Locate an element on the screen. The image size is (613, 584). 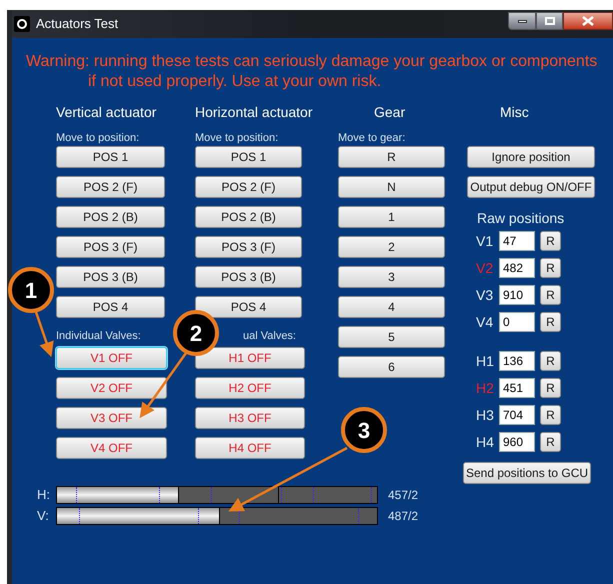
bar-label: H: is located at coordinates (44, 495).